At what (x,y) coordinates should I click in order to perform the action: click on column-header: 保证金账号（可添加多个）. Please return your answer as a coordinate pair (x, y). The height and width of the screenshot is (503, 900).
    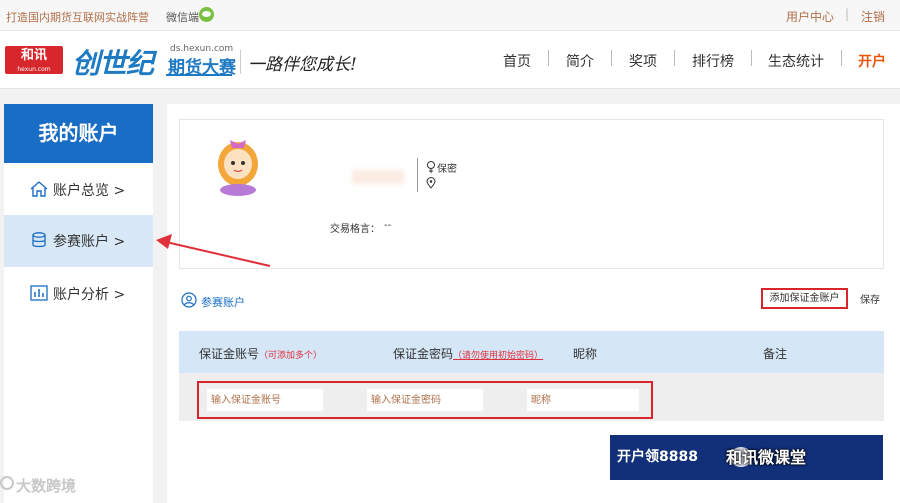
    Looking at the image, I should click on (260, 353).